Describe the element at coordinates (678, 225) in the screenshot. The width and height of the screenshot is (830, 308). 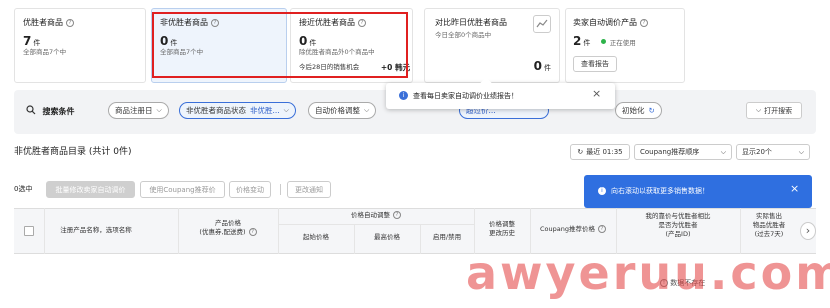
I see `col-compare: 我的靠价与优胜者相比 是否为优胜者 (产品ID)` at that location.